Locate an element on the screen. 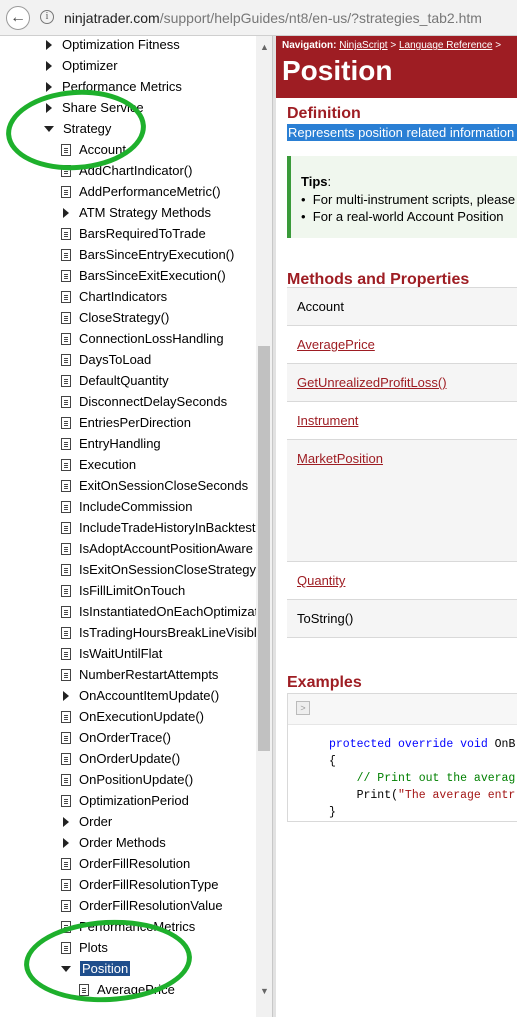  toc-item: Optimizer is located at coordinates (81, 66).